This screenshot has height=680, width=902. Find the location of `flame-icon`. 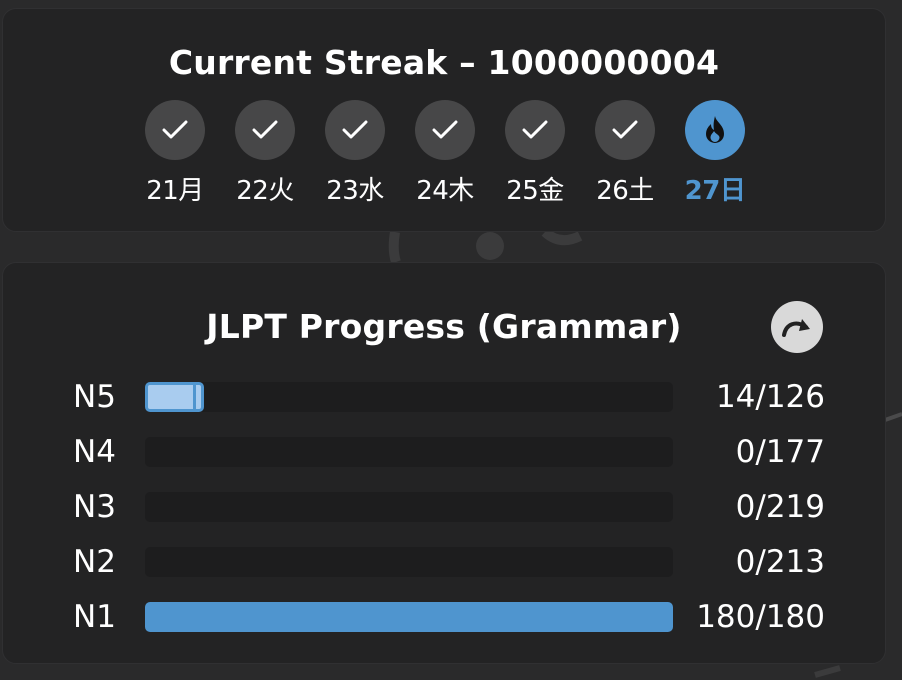

flame-icon is located at coordinates (715, 129).